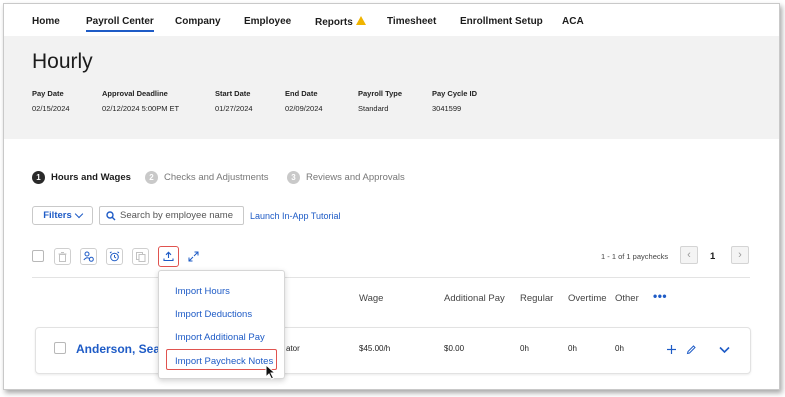 Image resolution: width=785 pixels, height=397 pixels. Describe the element at coordinates (111, 215) in the screenshot. I see `search-icon` at that location.